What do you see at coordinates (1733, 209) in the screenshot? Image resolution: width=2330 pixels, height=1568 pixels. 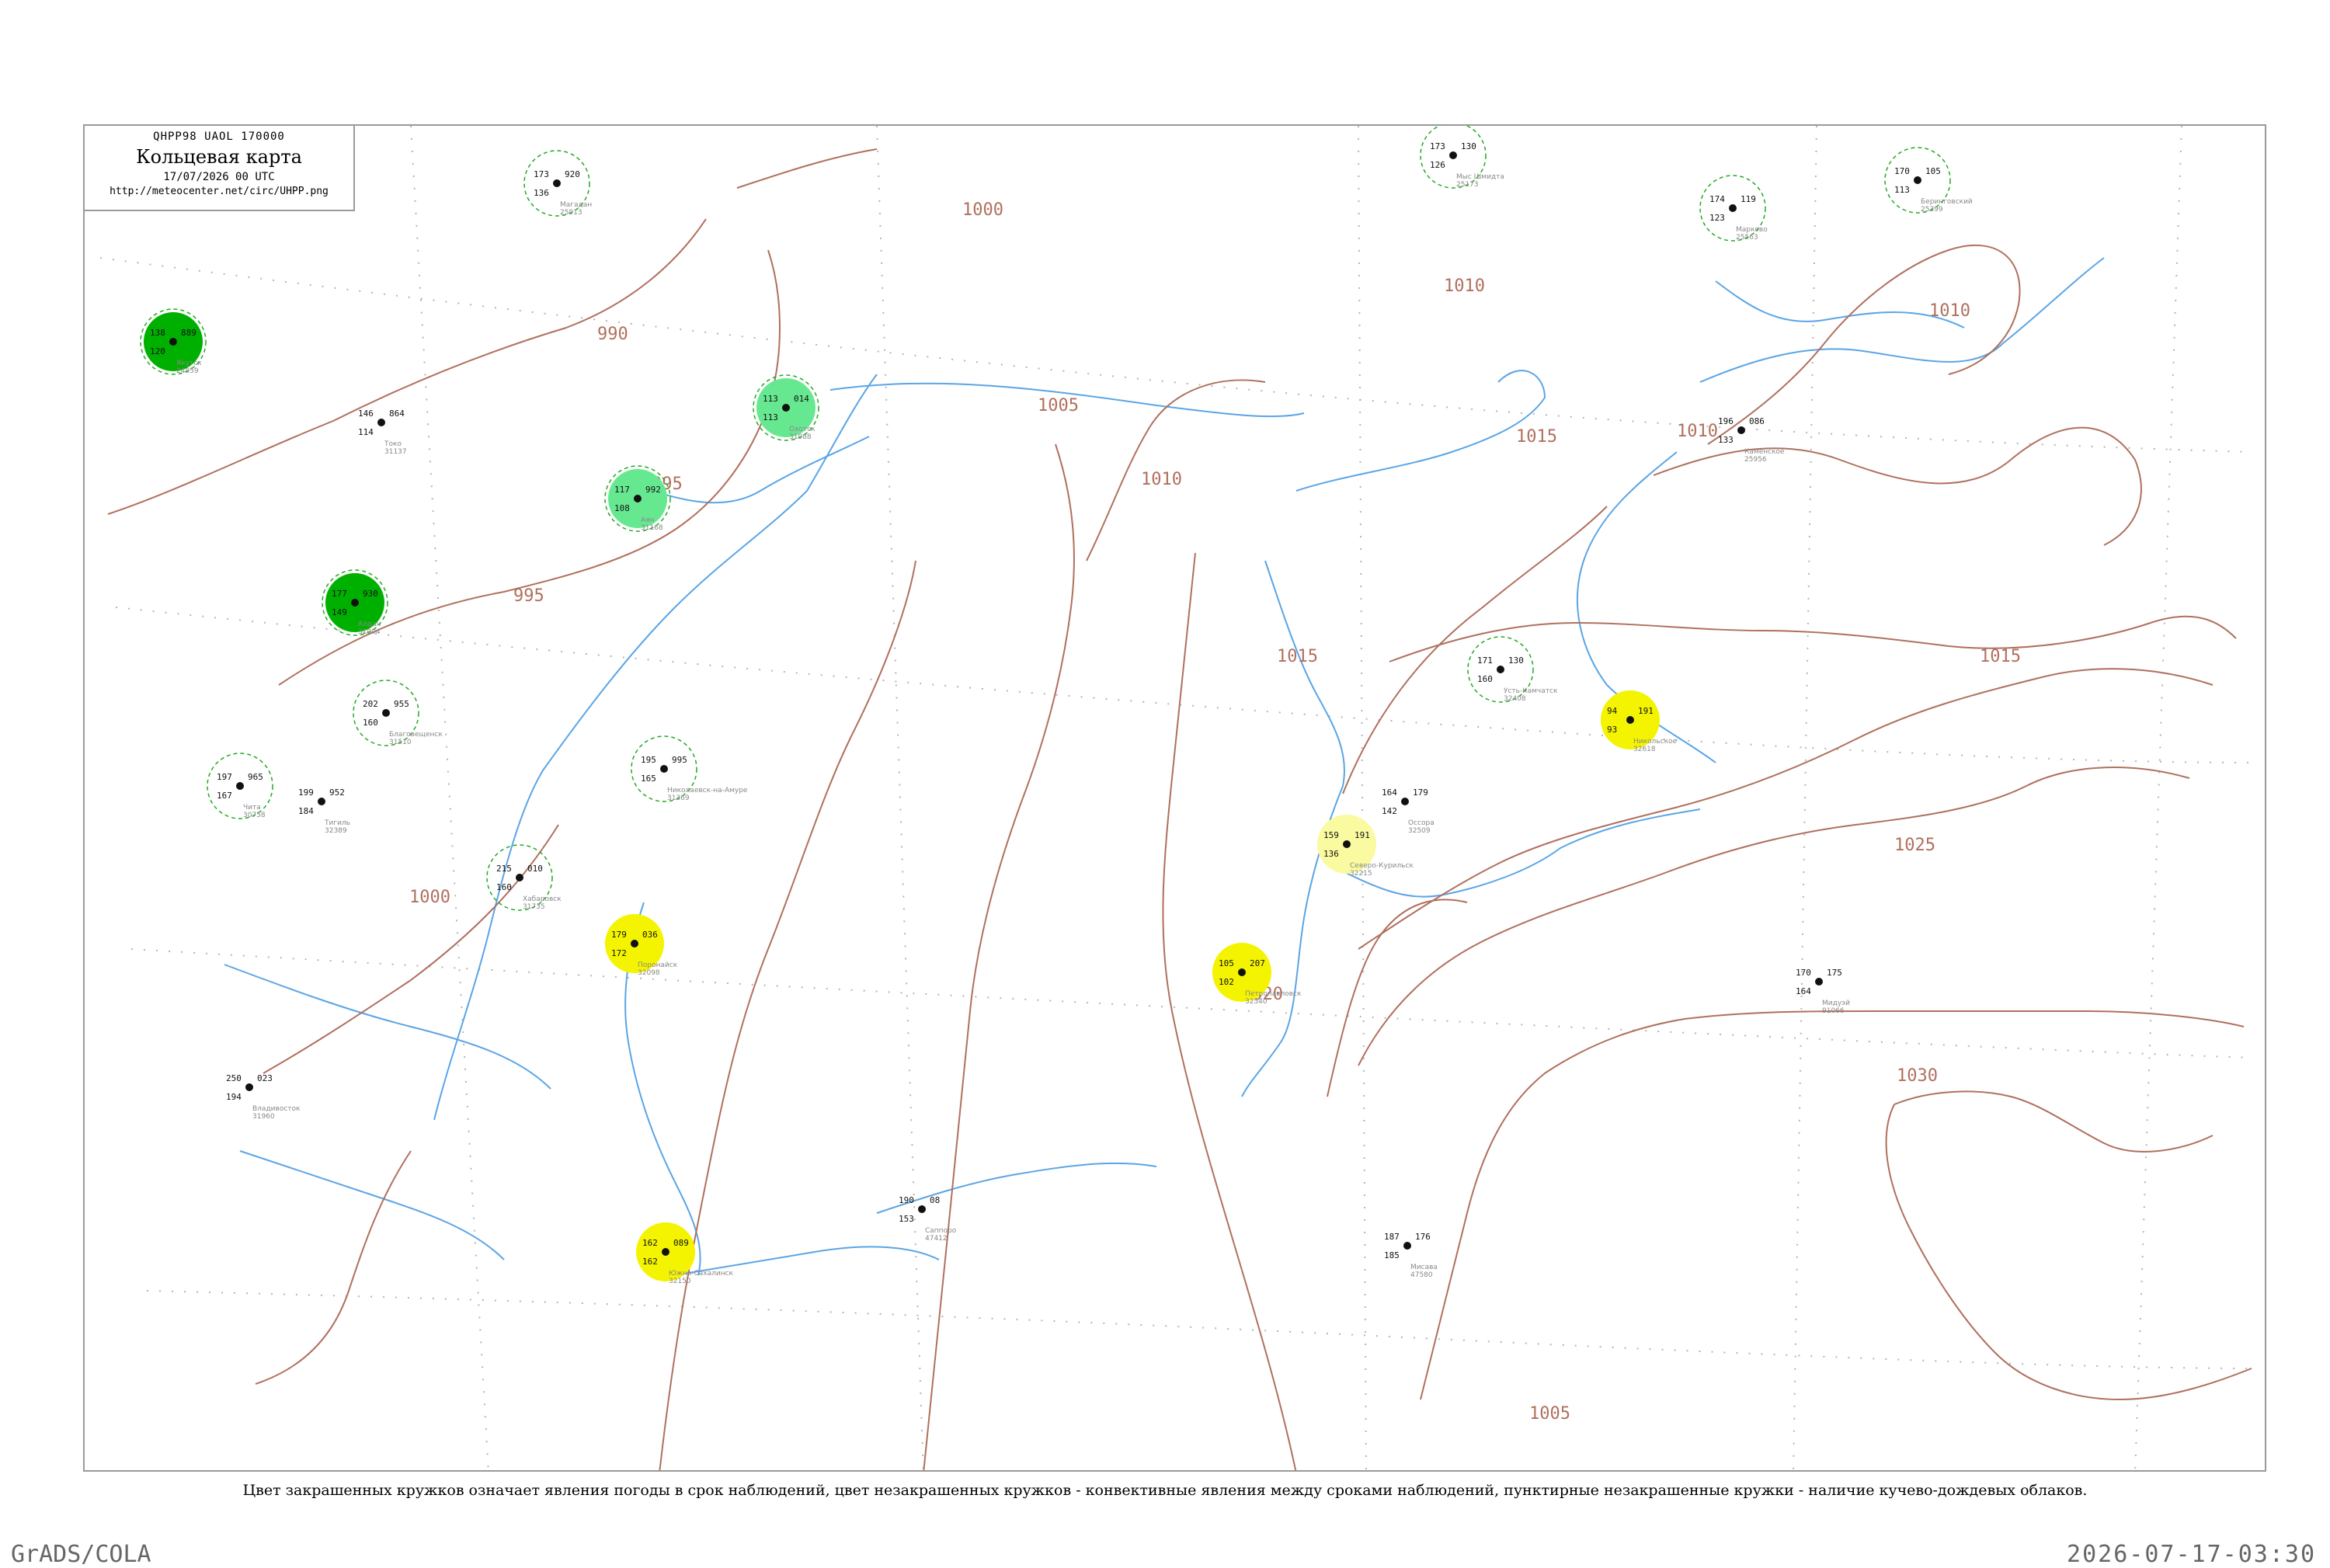 I see `station-25563: 174 119 123 Марково25563` at bounding box center [1733, 209].